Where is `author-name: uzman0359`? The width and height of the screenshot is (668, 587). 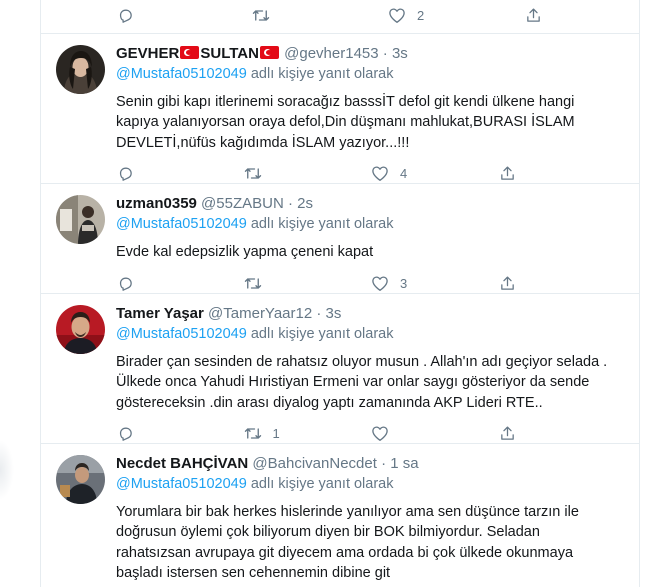
author-name: uzman0359 is located at coordinates (156, 203).